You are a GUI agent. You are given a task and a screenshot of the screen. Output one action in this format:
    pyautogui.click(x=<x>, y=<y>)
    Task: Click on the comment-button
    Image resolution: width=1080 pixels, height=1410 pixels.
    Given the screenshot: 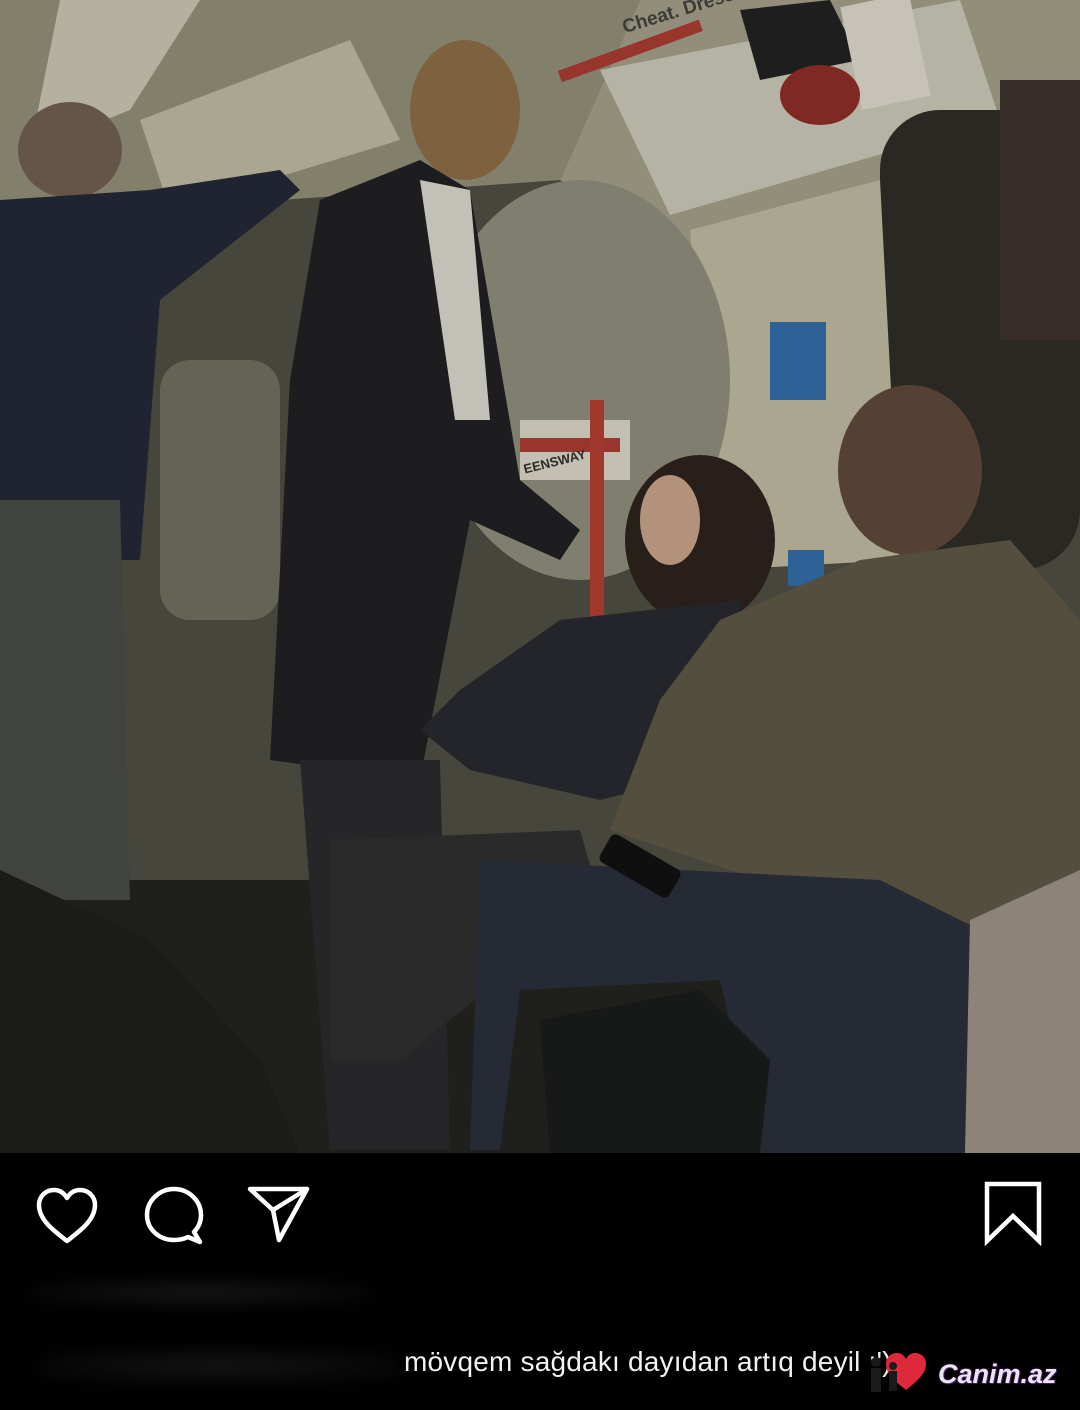 What is the action you would take?
    pyautogui.click(x=174, y=1215)
    